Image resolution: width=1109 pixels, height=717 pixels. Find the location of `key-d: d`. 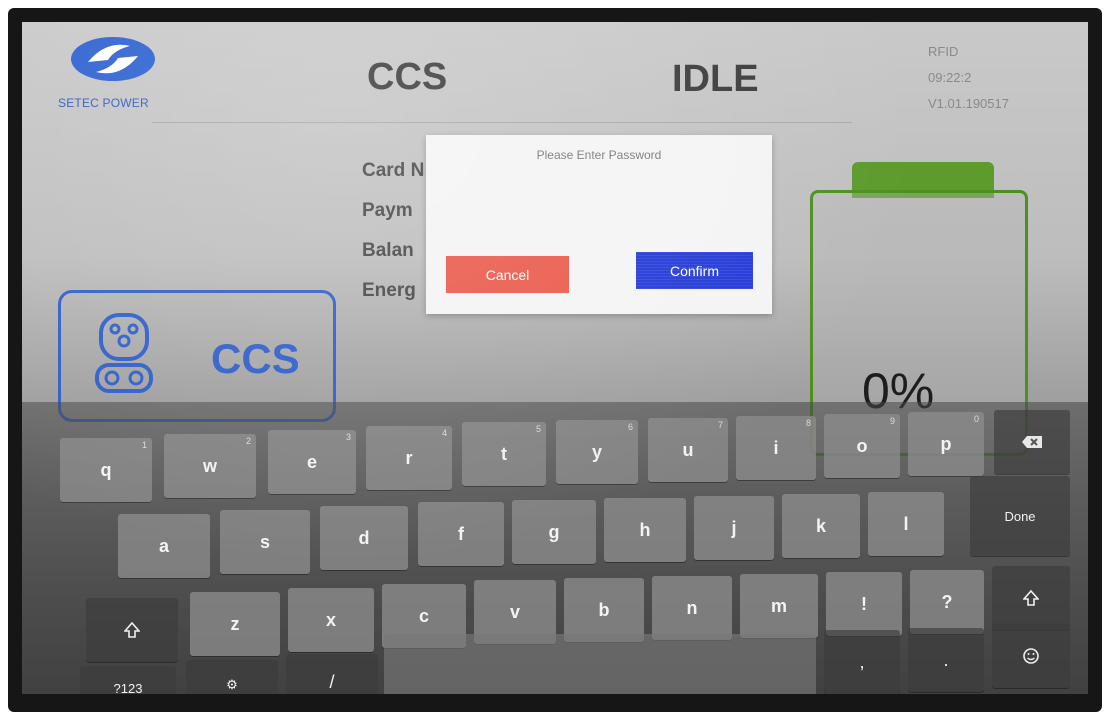

key-d: d is located at coordinates (364, 538).